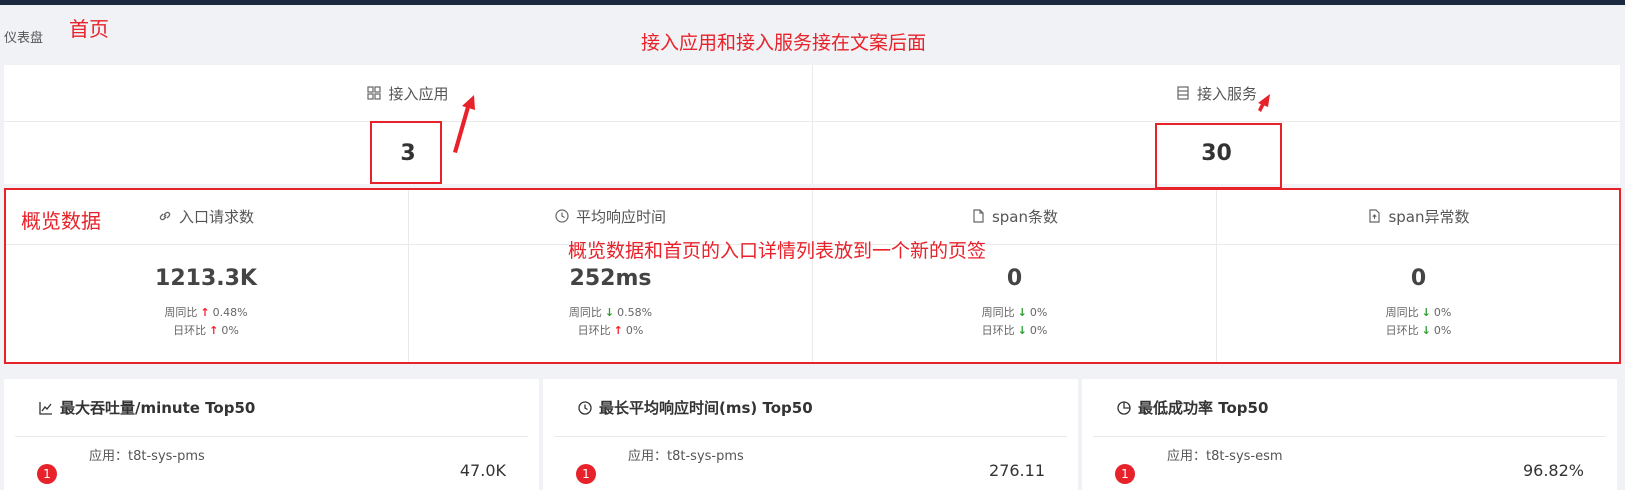  I want to click on card-title-text: 最长平均响应时间(ms) Top50, so click(706, 408).